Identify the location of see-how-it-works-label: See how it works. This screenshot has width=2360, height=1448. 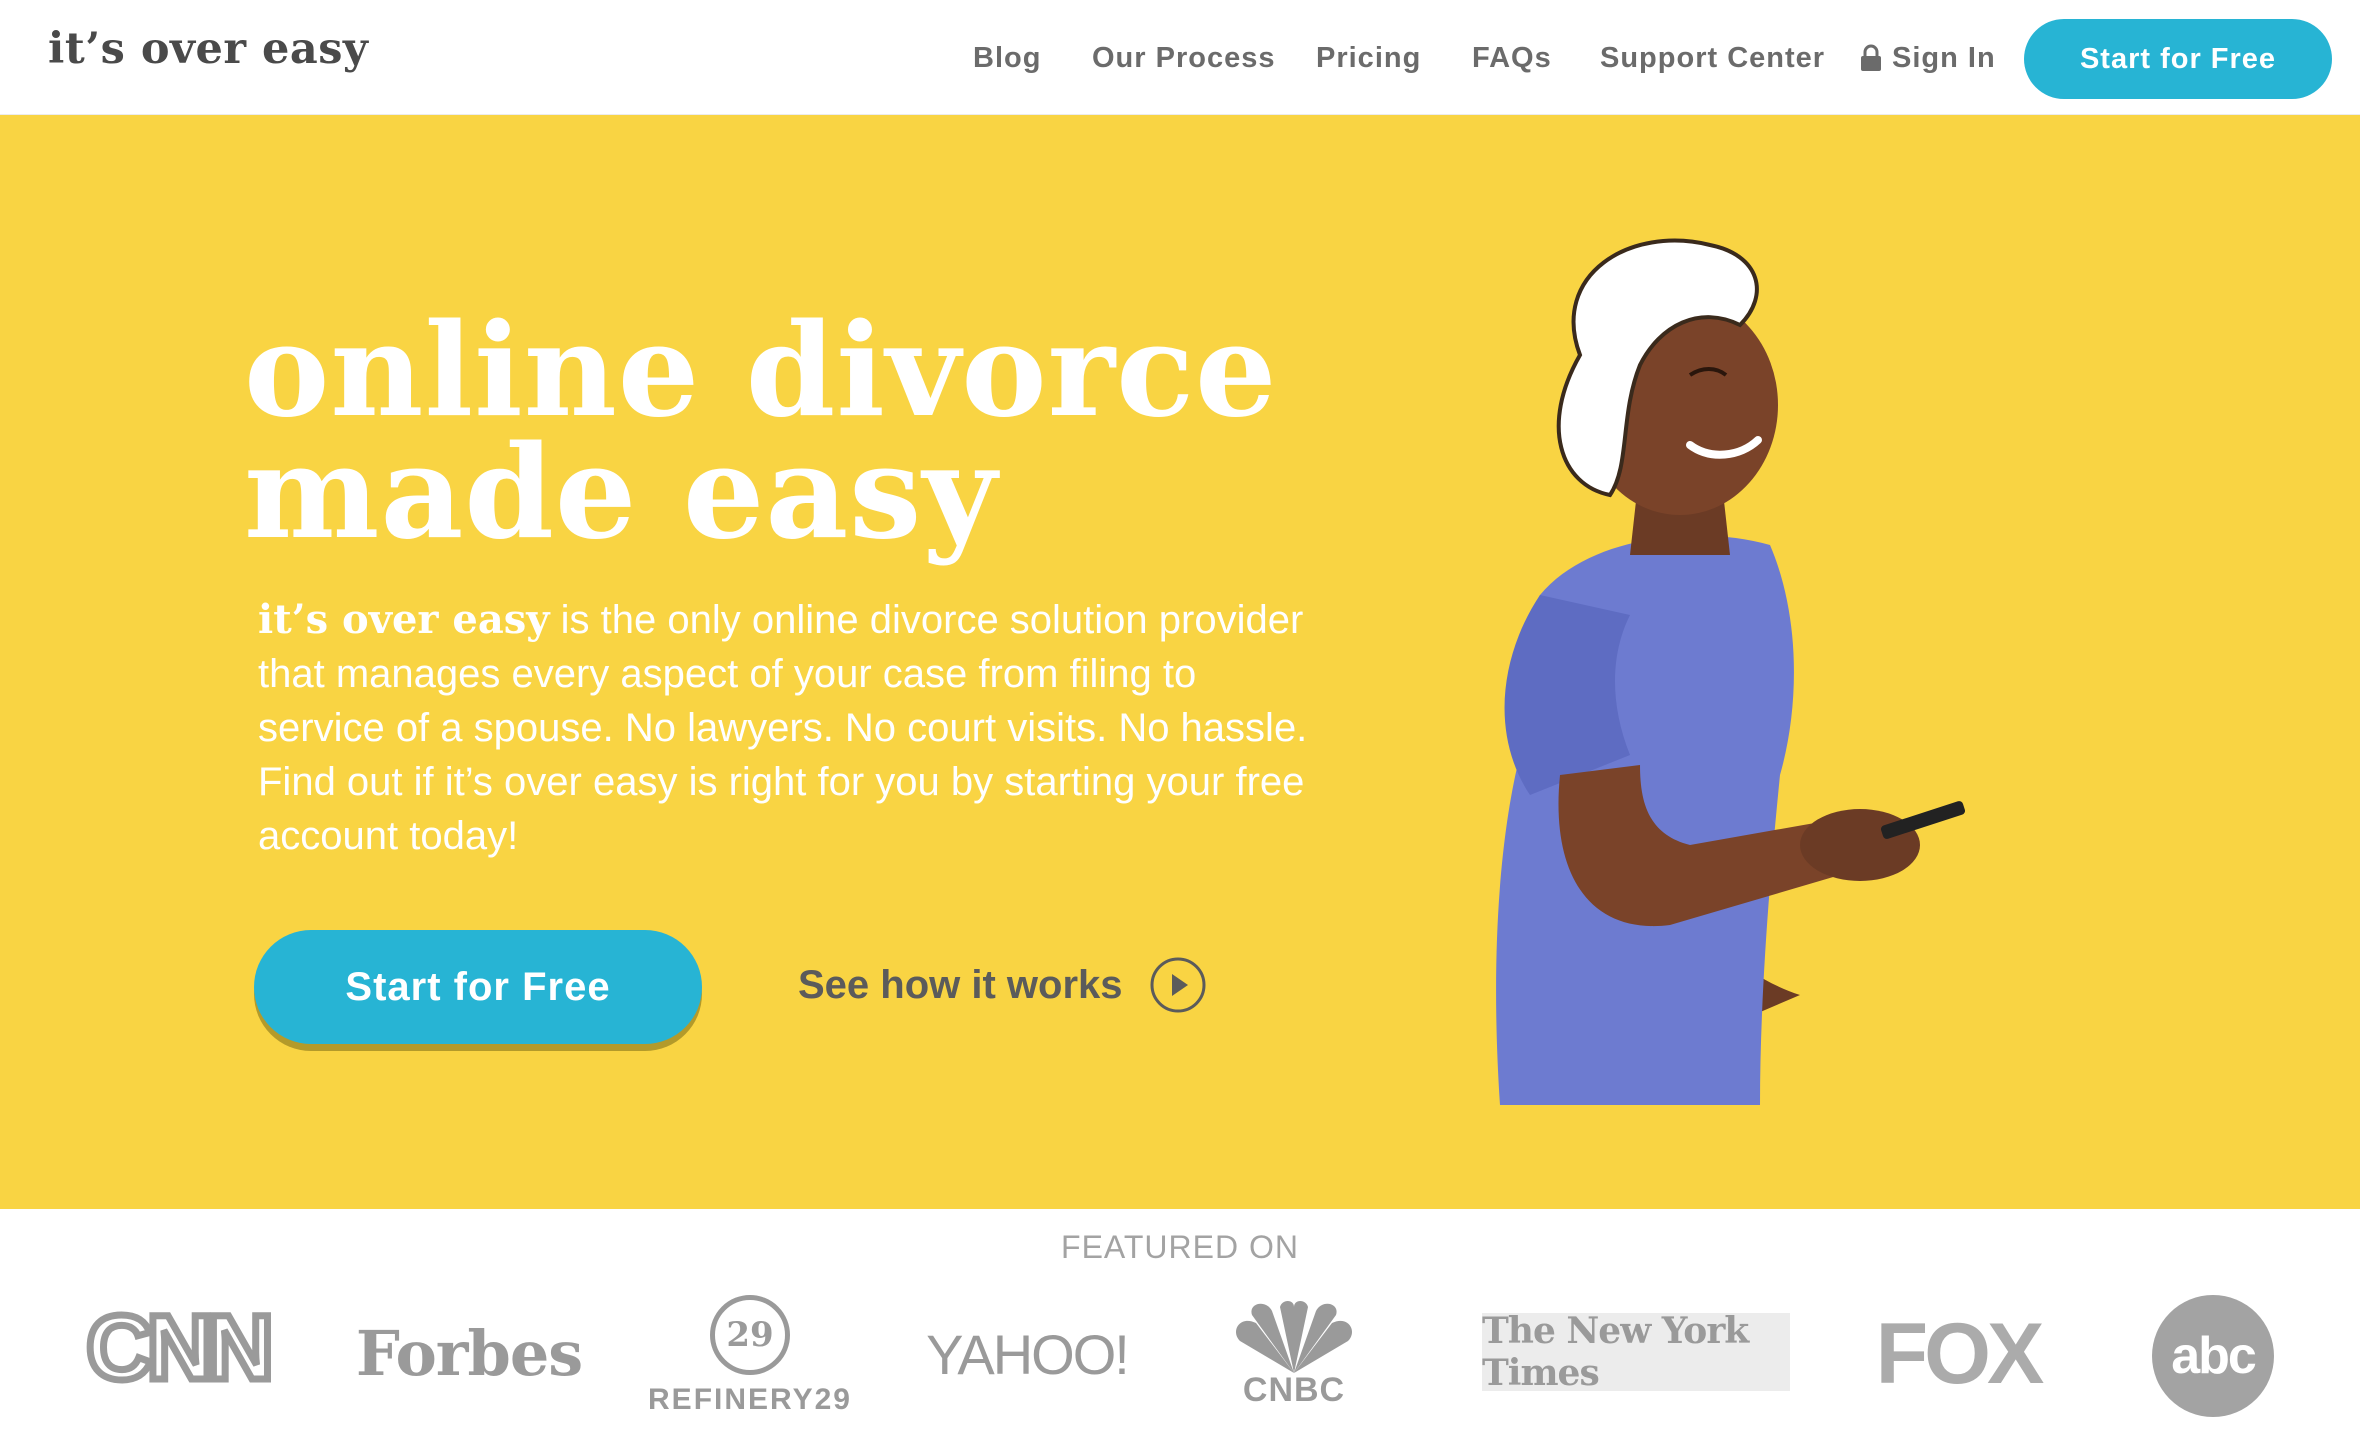
(960, 984).